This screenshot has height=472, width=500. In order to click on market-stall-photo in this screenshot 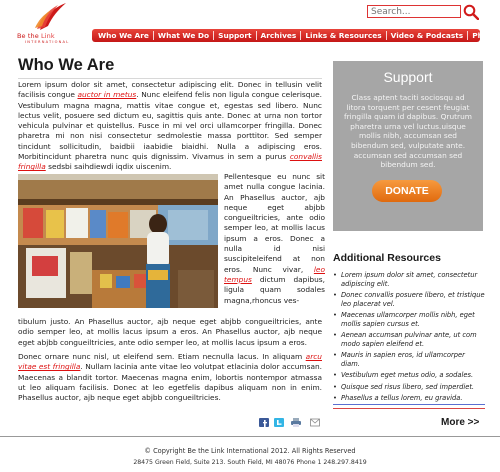, I will do `click(118, 241)`.